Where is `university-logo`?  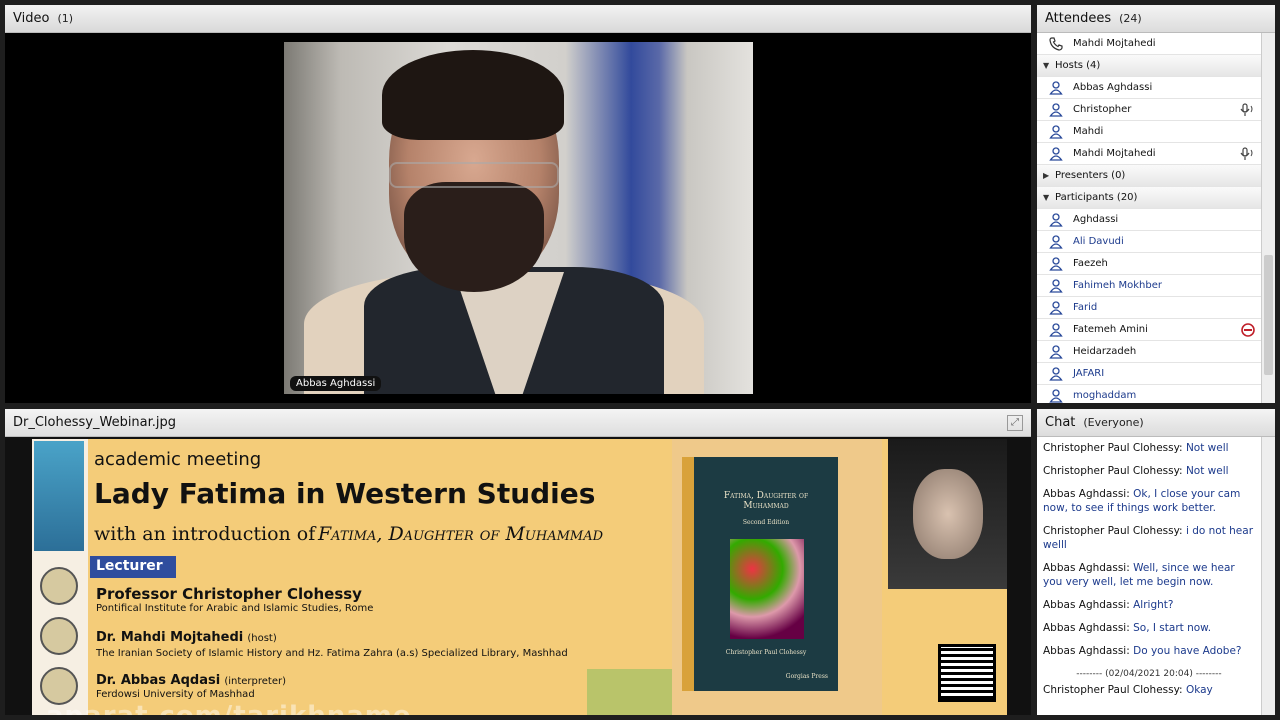 university-logo is located at coordinates (59, 636).